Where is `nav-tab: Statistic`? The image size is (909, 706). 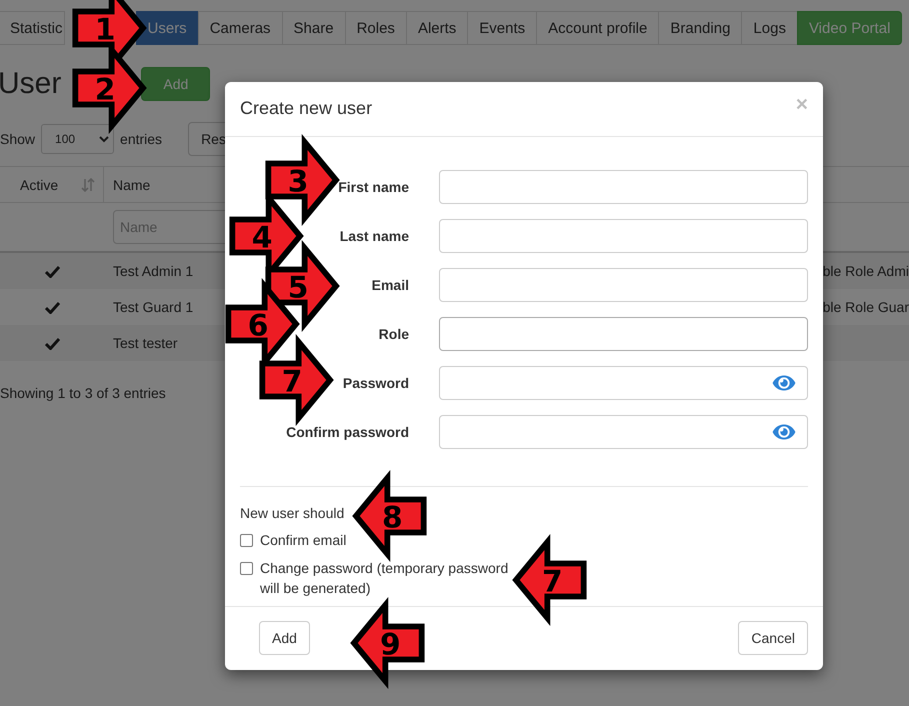 nav-tab: Statistic is located at coordinates (32, 28).